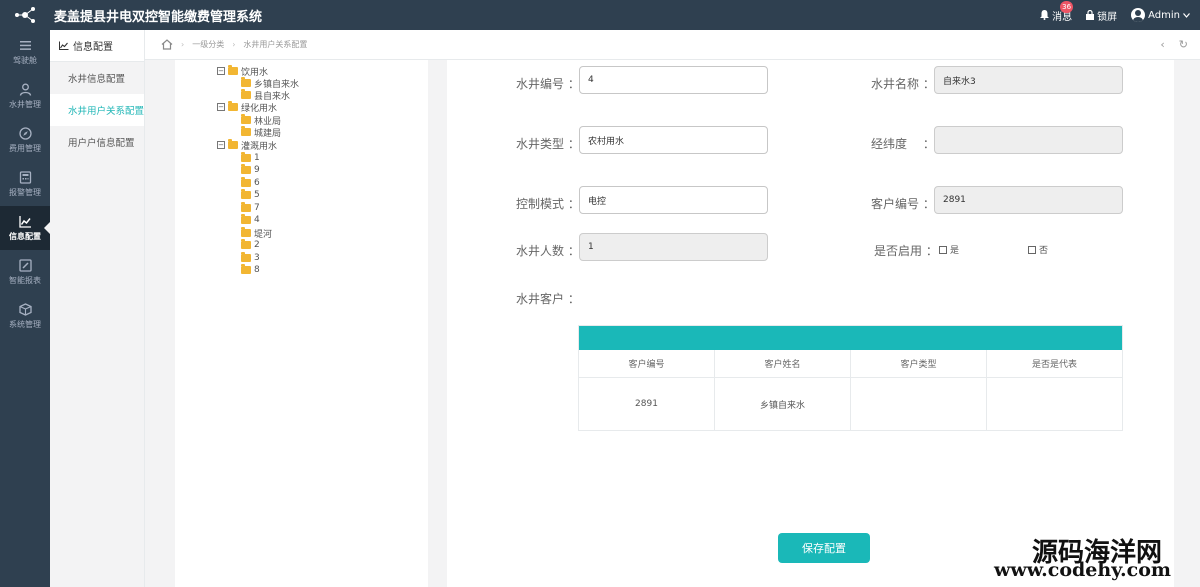  I want to click on people-count-input: 1, so click(673, 247).